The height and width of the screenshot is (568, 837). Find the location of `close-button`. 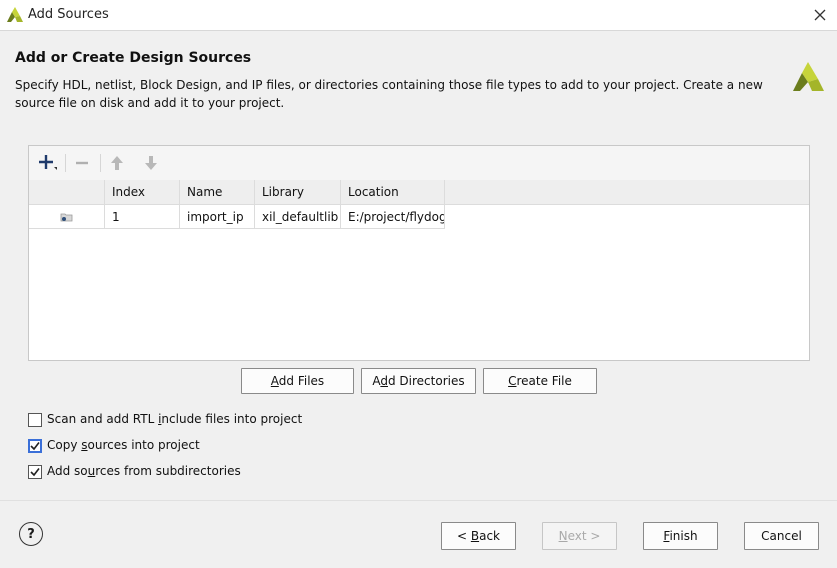

close-button is located at coordinates (820, 15).